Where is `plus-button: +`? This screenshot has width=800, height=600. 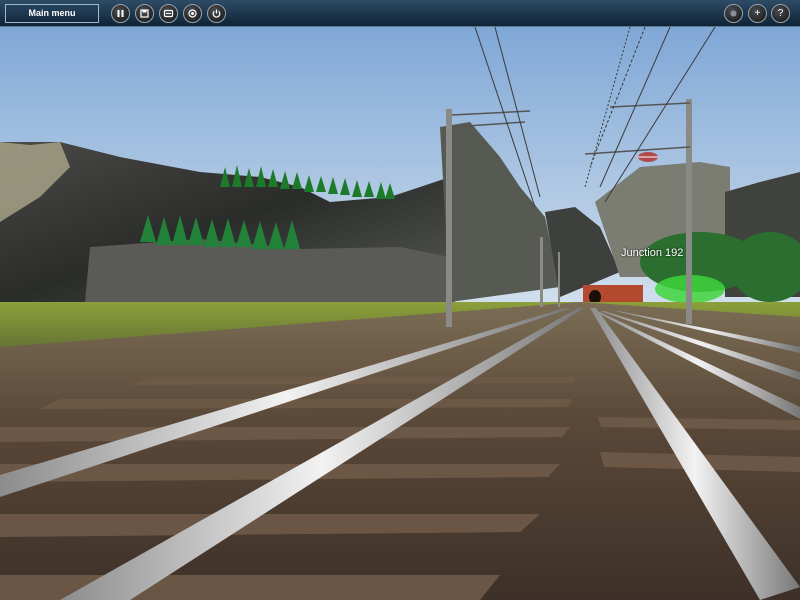
plus-button: + is located at coordinates (757, 13).